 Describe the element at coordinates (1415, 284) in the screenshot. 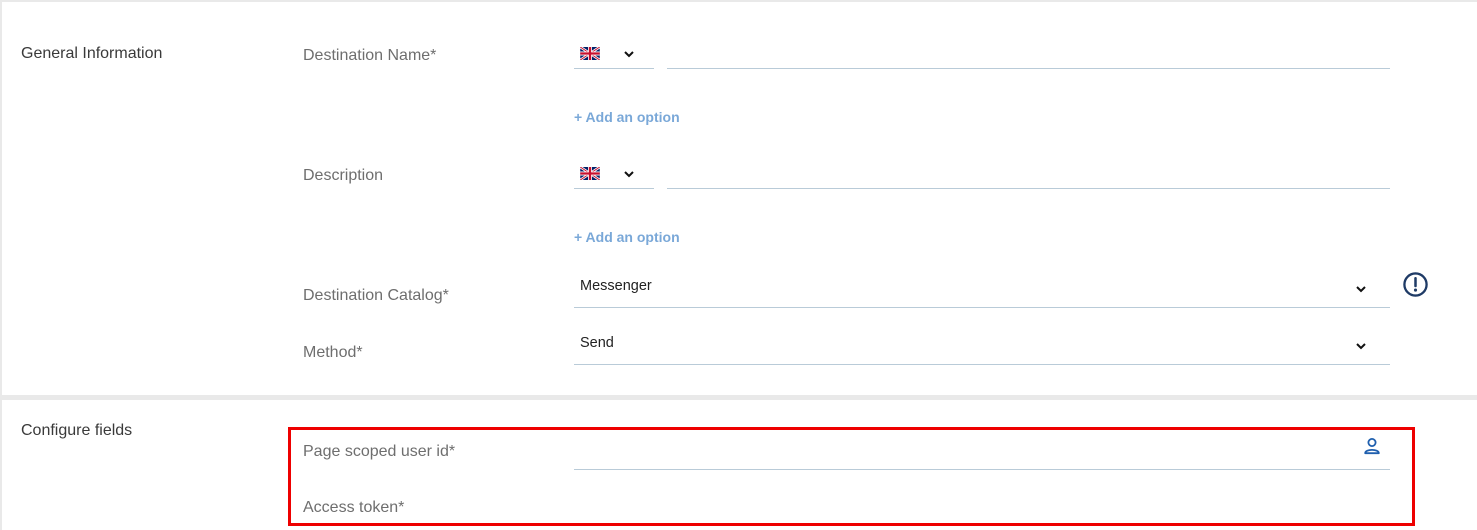

I see `info-circle-icon` at that location.